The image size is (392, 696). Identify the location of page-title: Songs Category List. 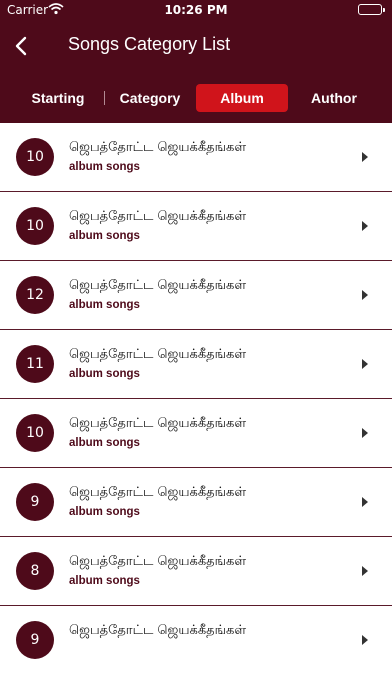
(149, 44).